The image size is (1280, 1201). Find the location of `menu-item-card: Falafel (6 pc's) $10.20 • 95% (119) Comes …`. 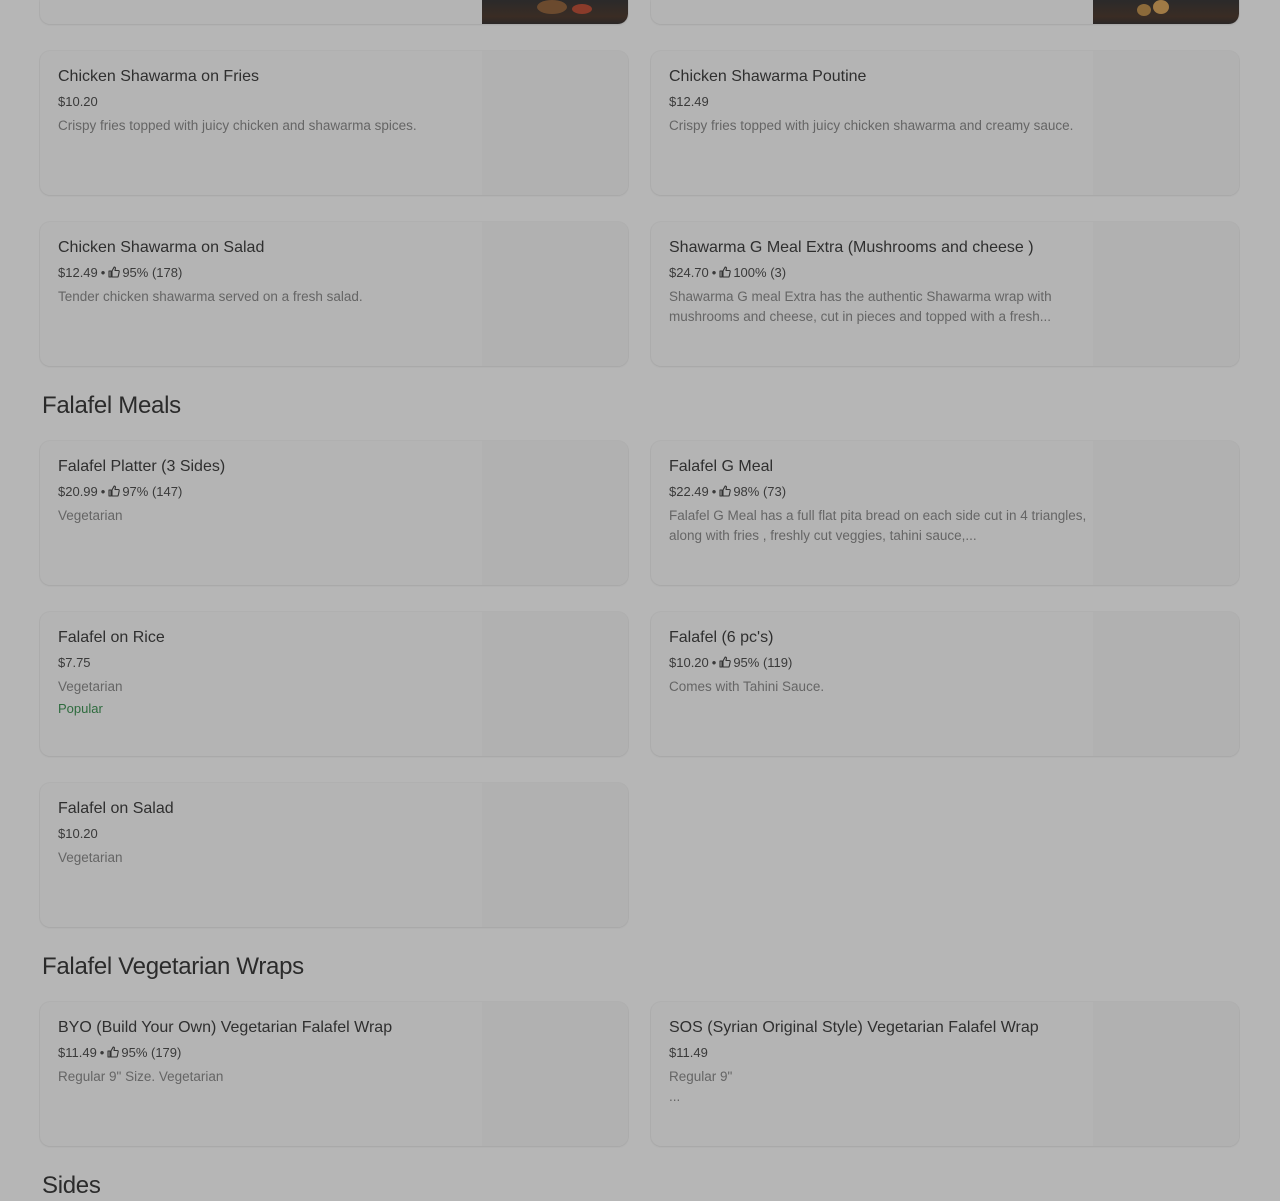

menu-item-card: Falafel (6 pc's) $10.20 • 95% (119) Comes … is located at coordinates (945, 684).